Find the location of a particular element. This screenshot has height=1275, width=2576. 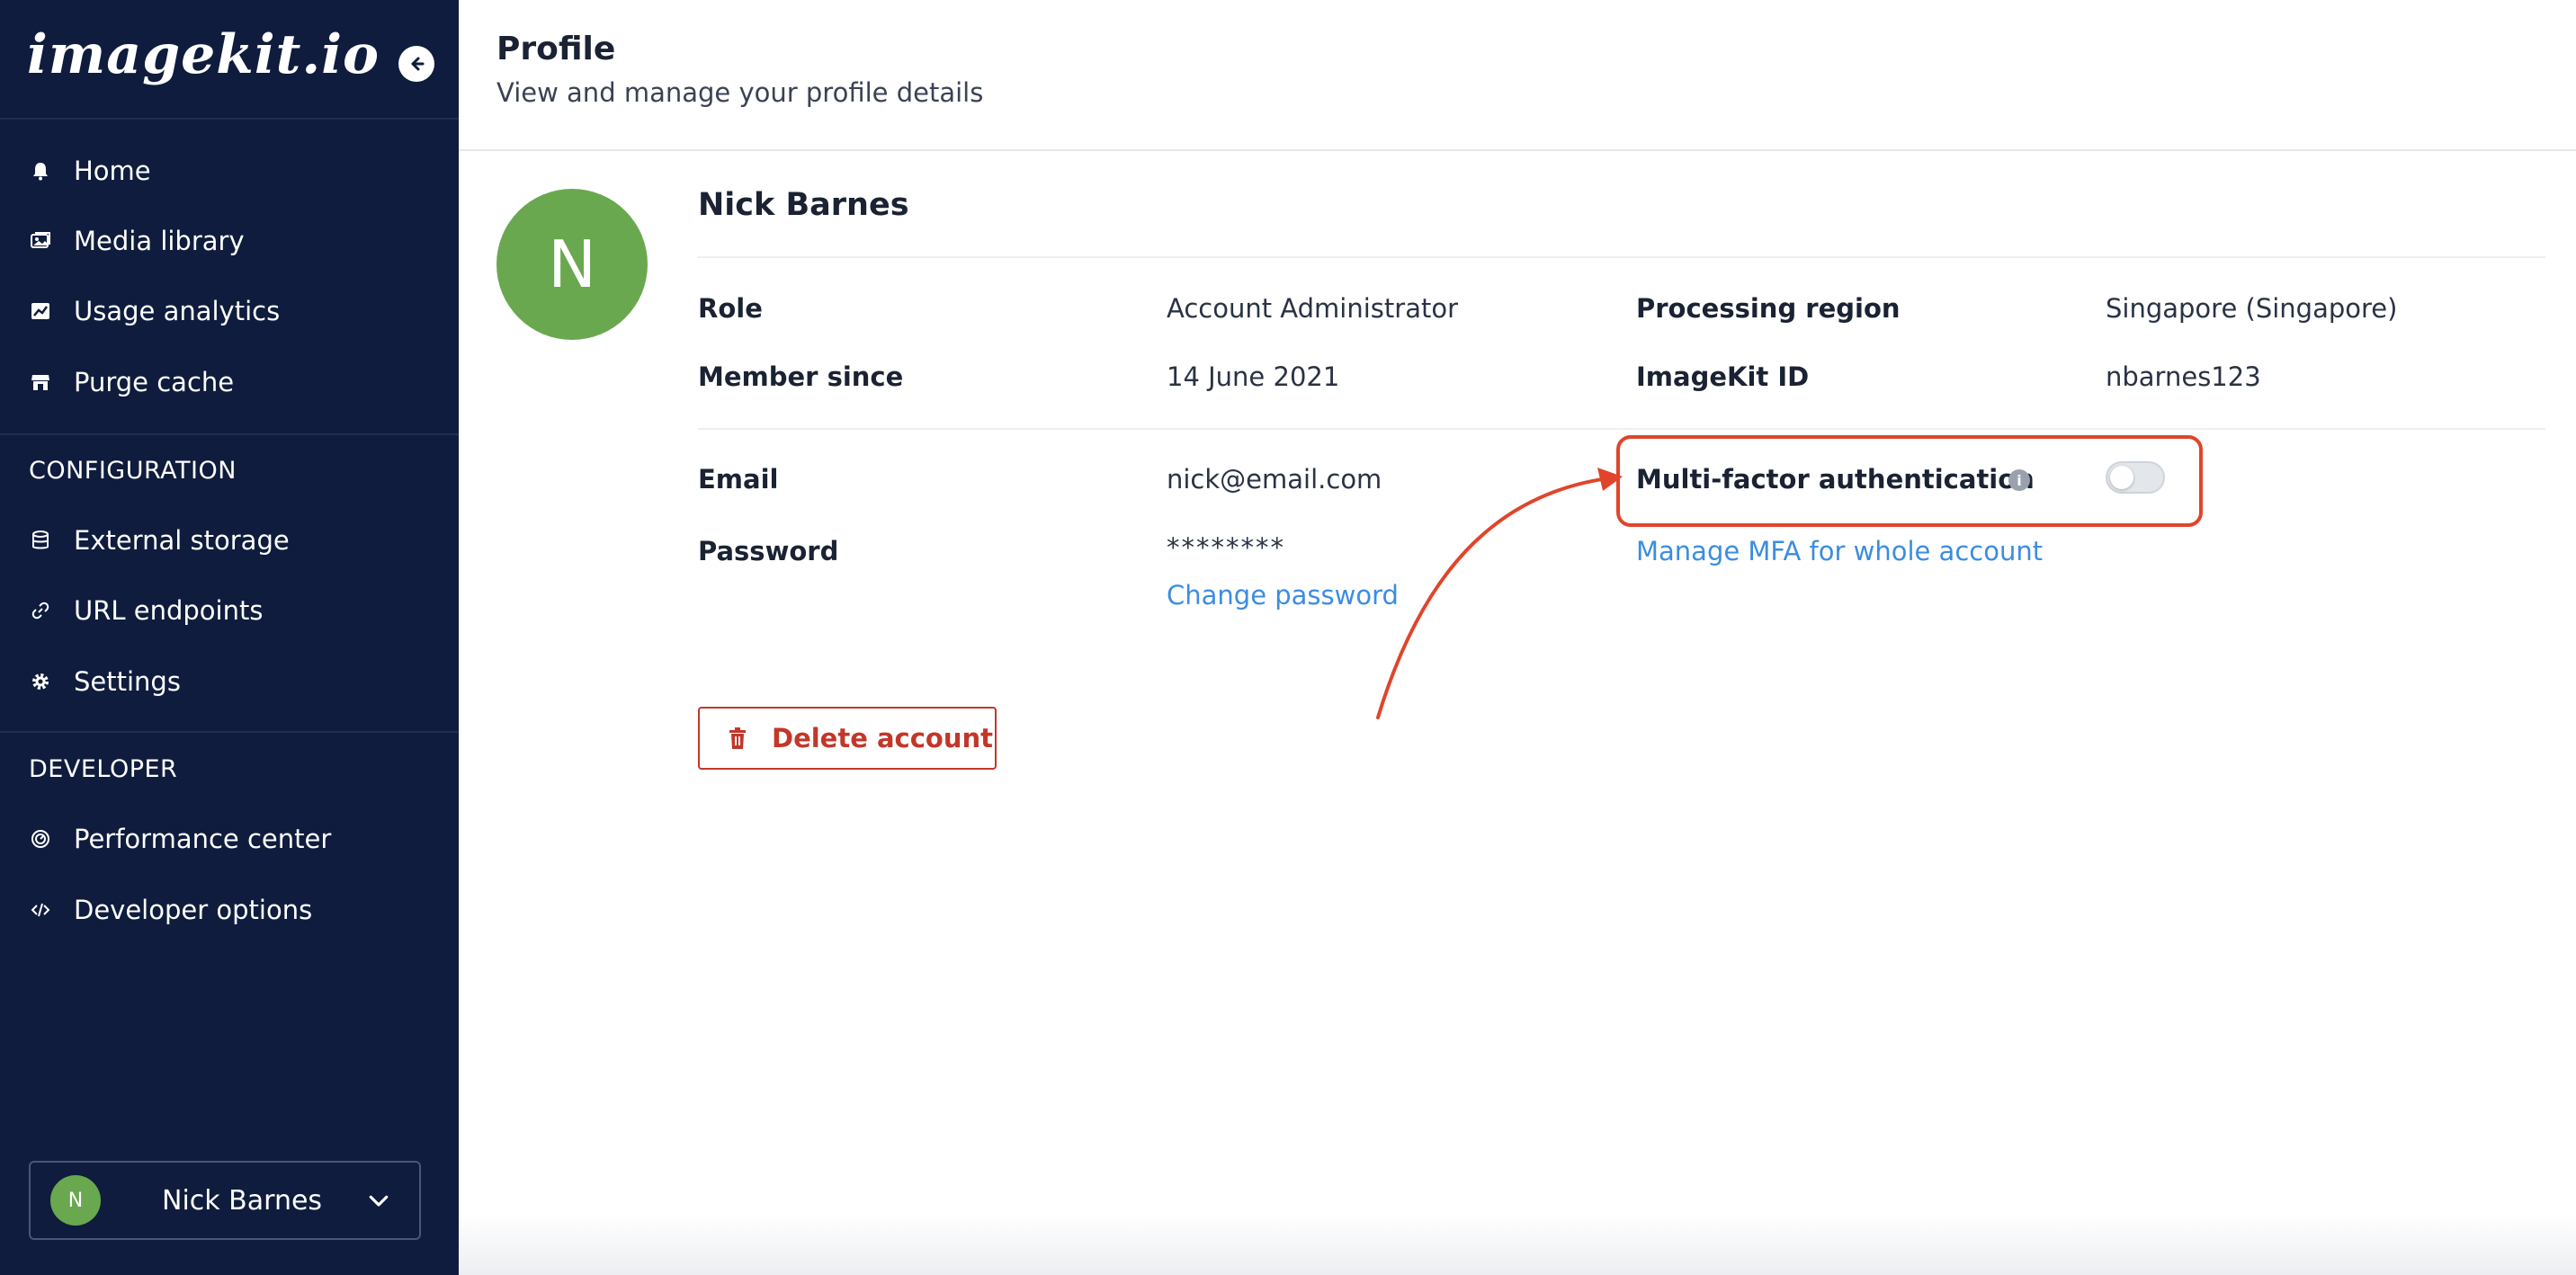

sidebar-item-purge-cache: Purge cache is located at coordinates (231, 382).